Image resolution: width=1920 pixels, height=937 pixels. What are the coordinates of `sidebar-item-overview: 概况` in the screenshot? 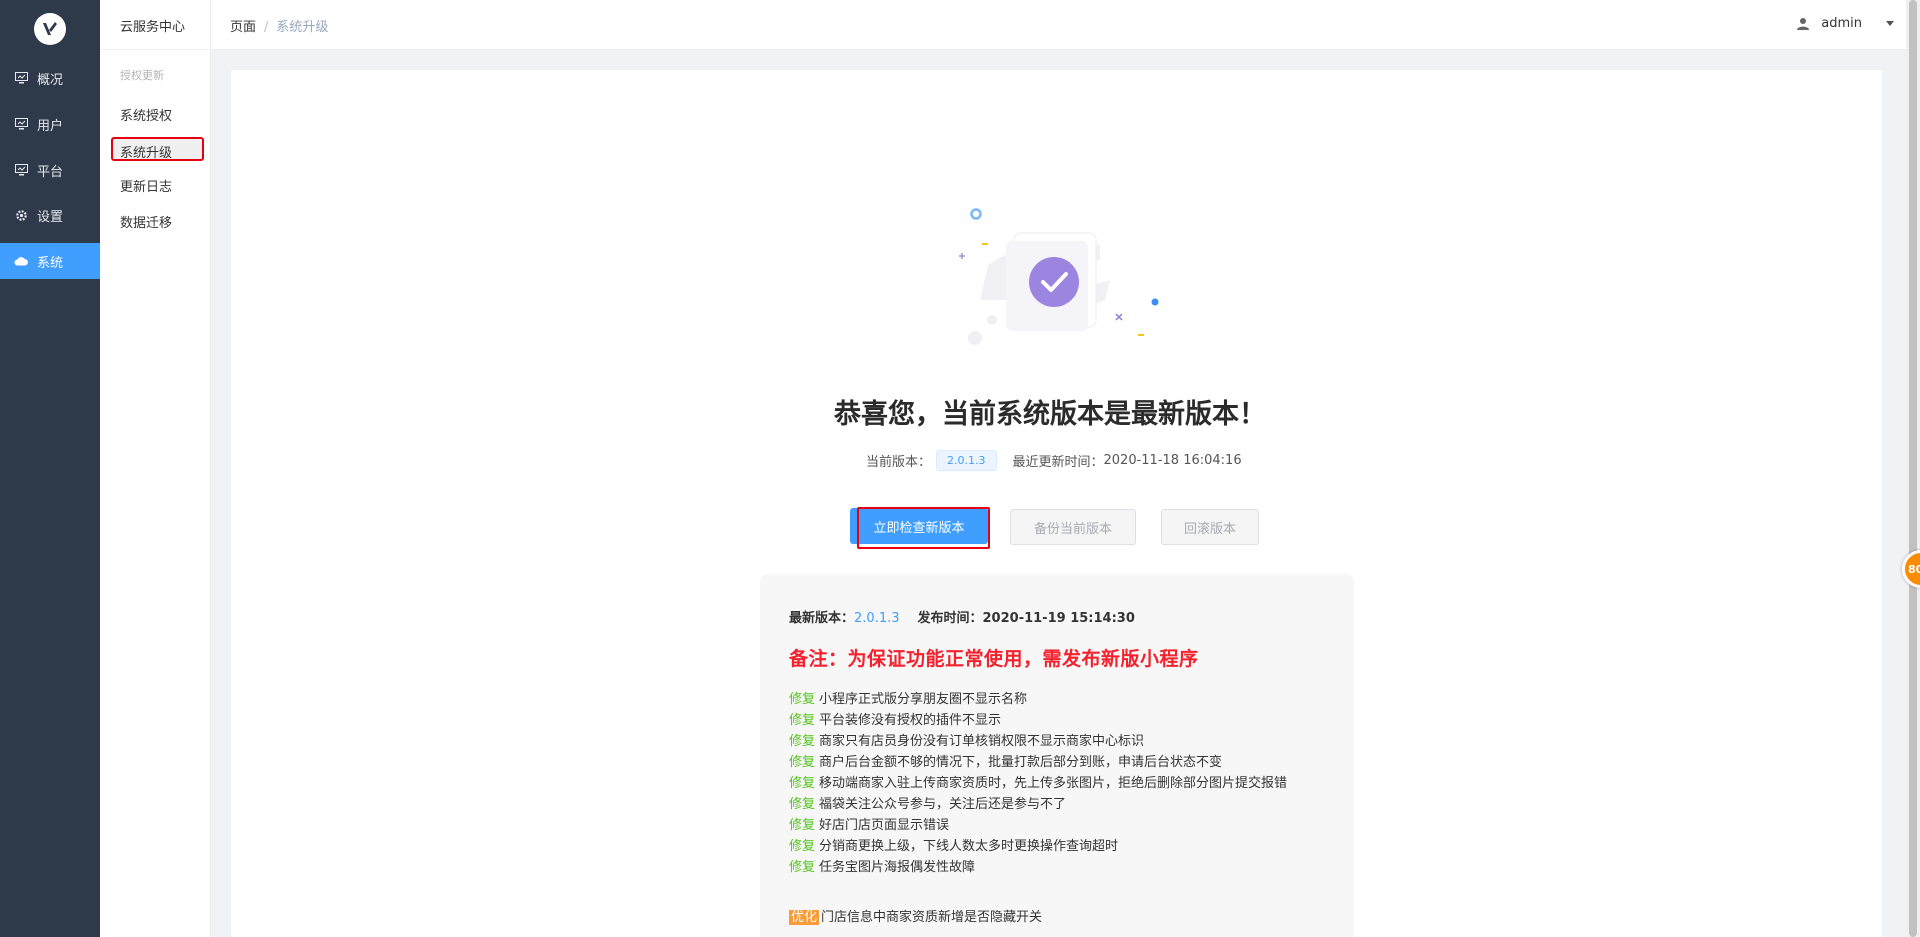 It's located at (50, 78).